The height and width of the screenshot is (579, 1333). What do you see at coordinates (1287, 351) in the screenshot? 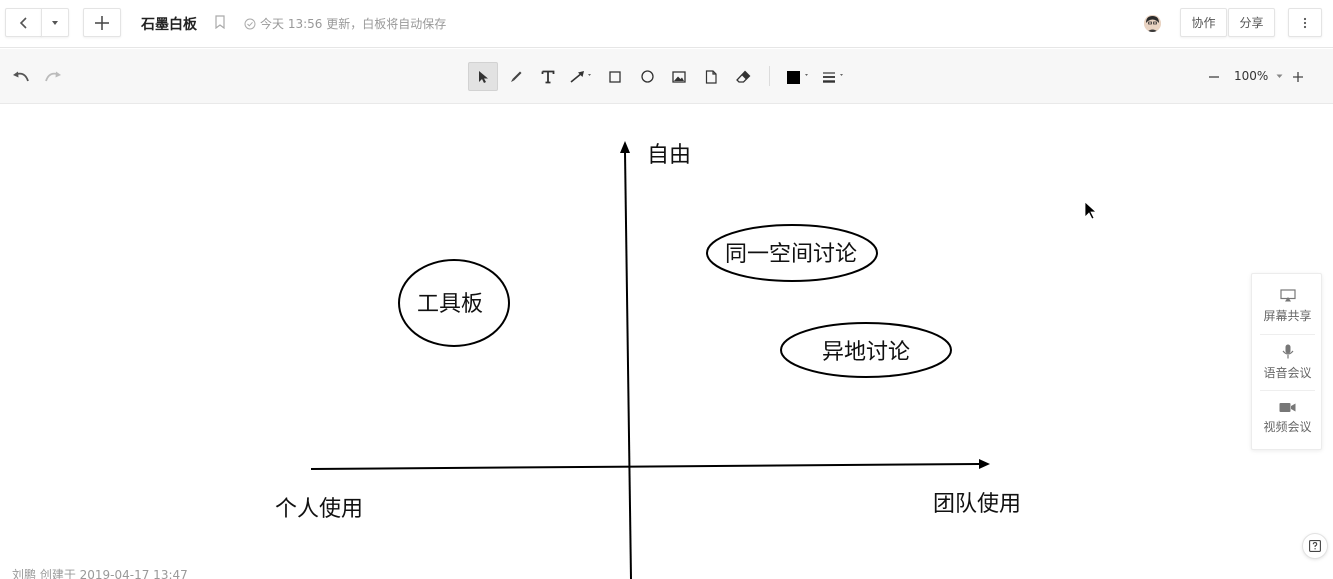
I see `microphone-icon` at bounding box center [1287, 351].